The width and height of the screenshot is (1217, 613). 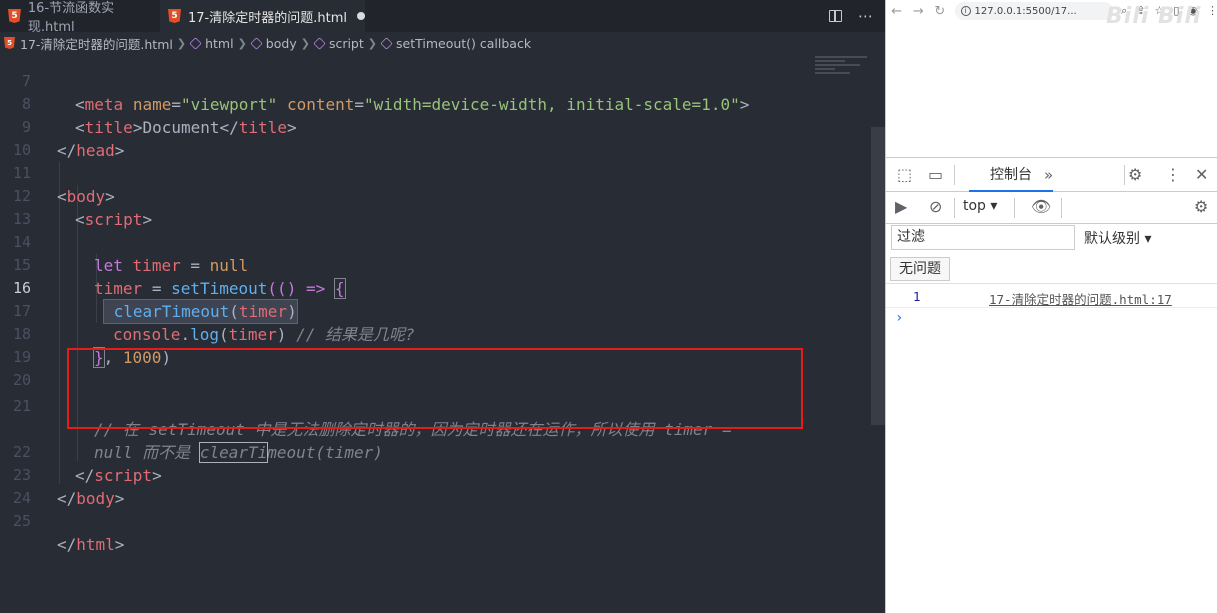 I want to click on breadcrumb-html: html, so click(x=211, y=43).